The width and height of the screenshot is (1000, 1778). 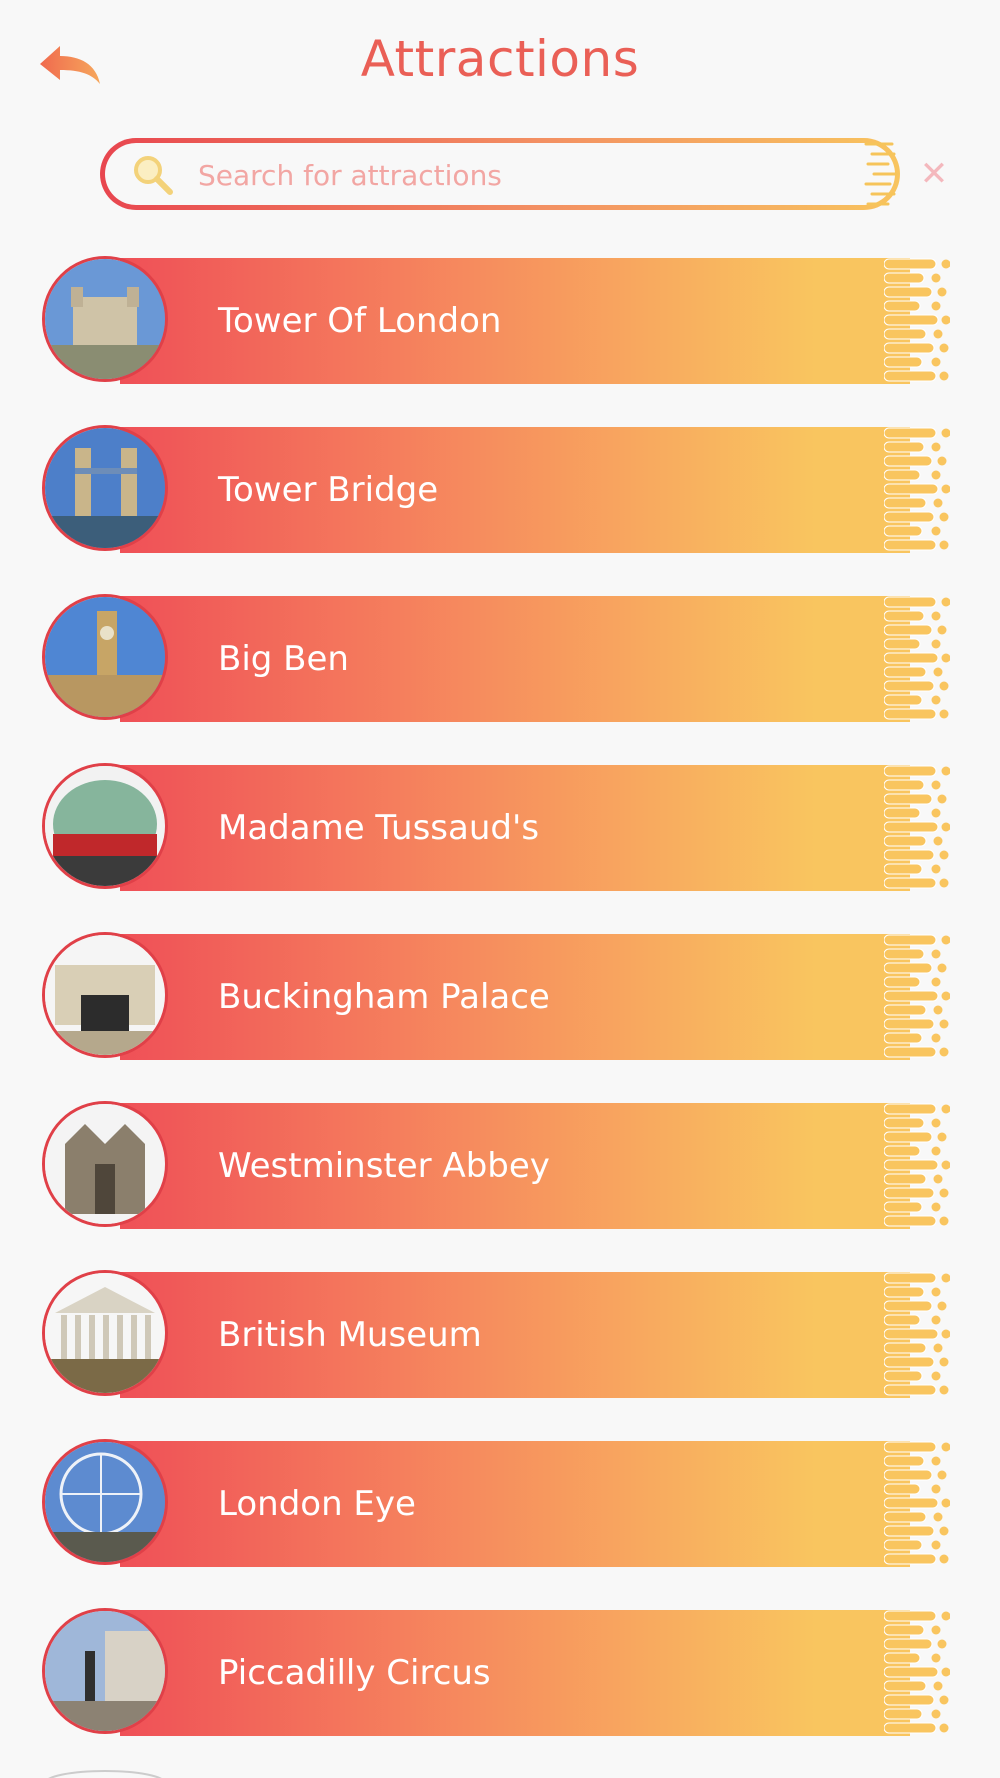 I want to click on attraction-label: Tower Of London, so click(x=360, y=321).